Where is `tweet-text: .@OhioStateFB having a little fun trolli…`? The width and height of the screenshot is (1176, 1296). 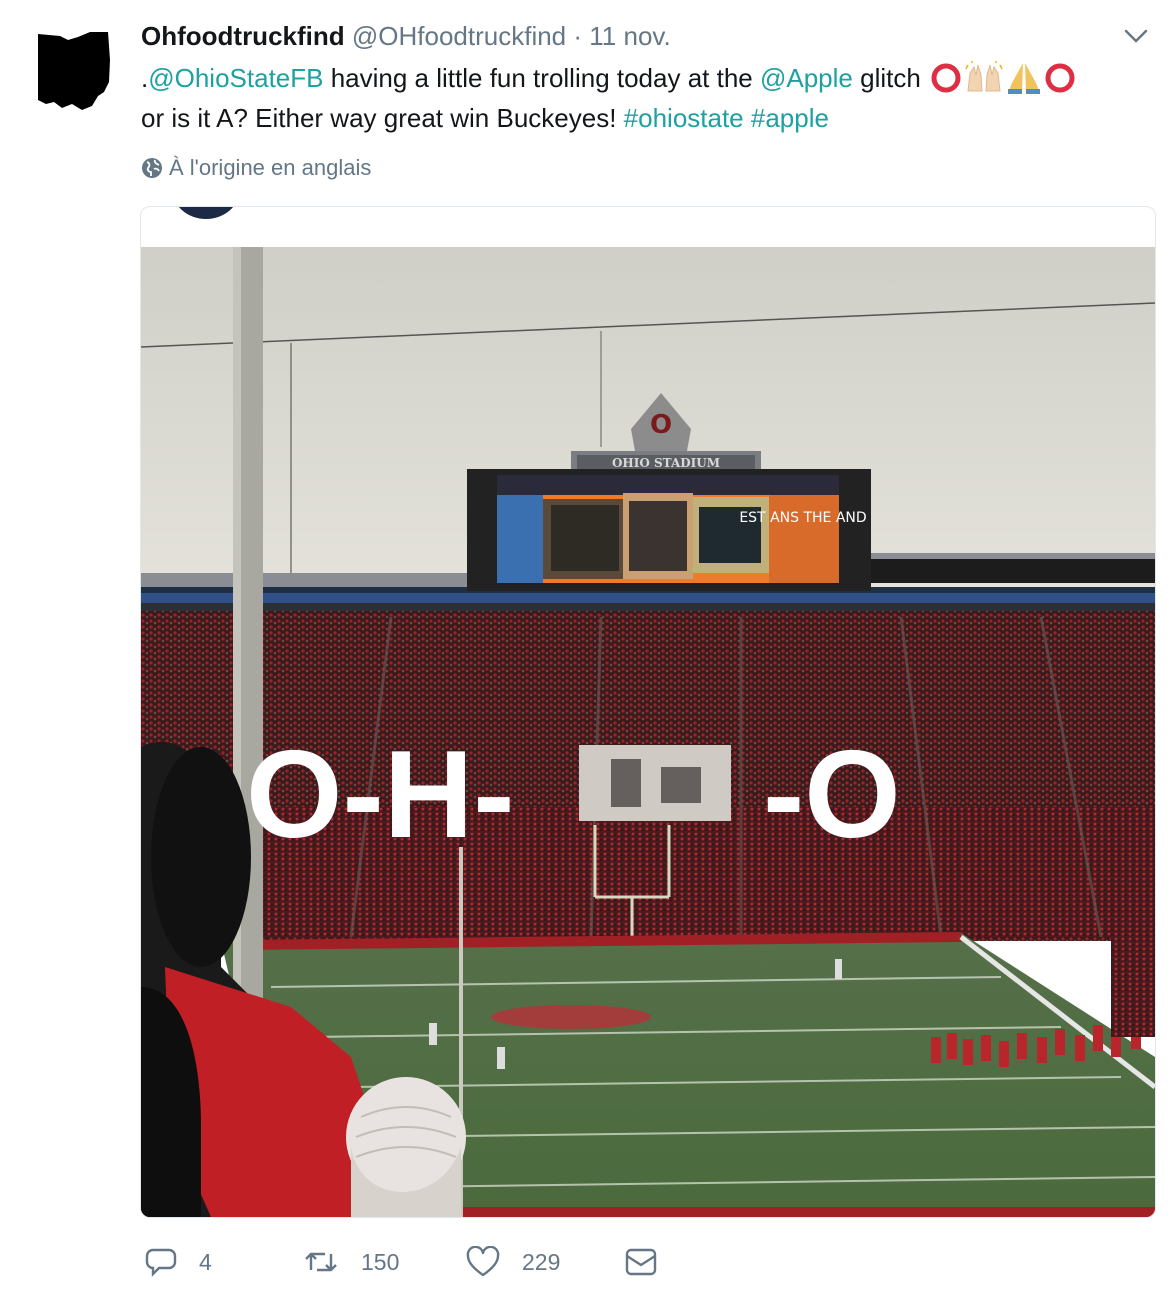 tweet-text: .@OhioStateFB having a little fun trolli… is located at coordinates (646, 98).